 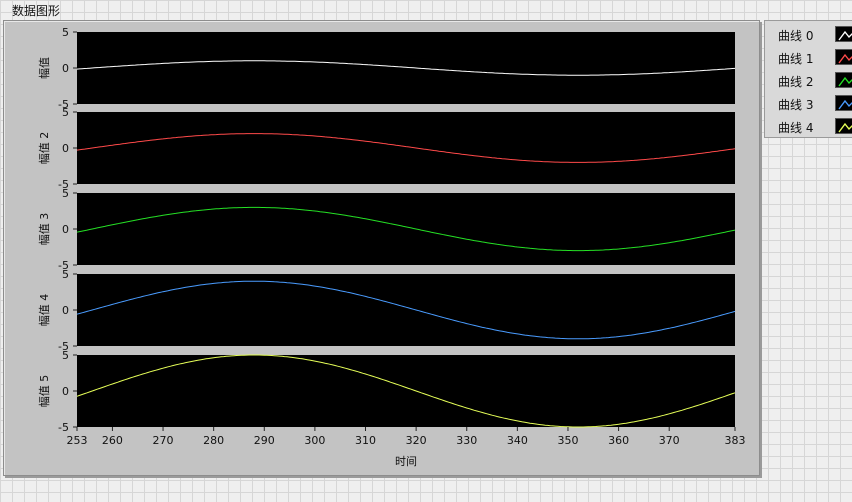 I want to click on x-tick-label: 300, so click(x=314, y=440).